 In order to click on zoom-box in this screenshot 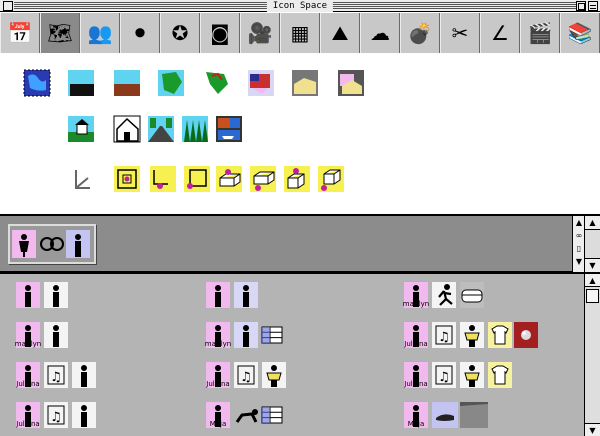, I will do `click(581, 6)`.